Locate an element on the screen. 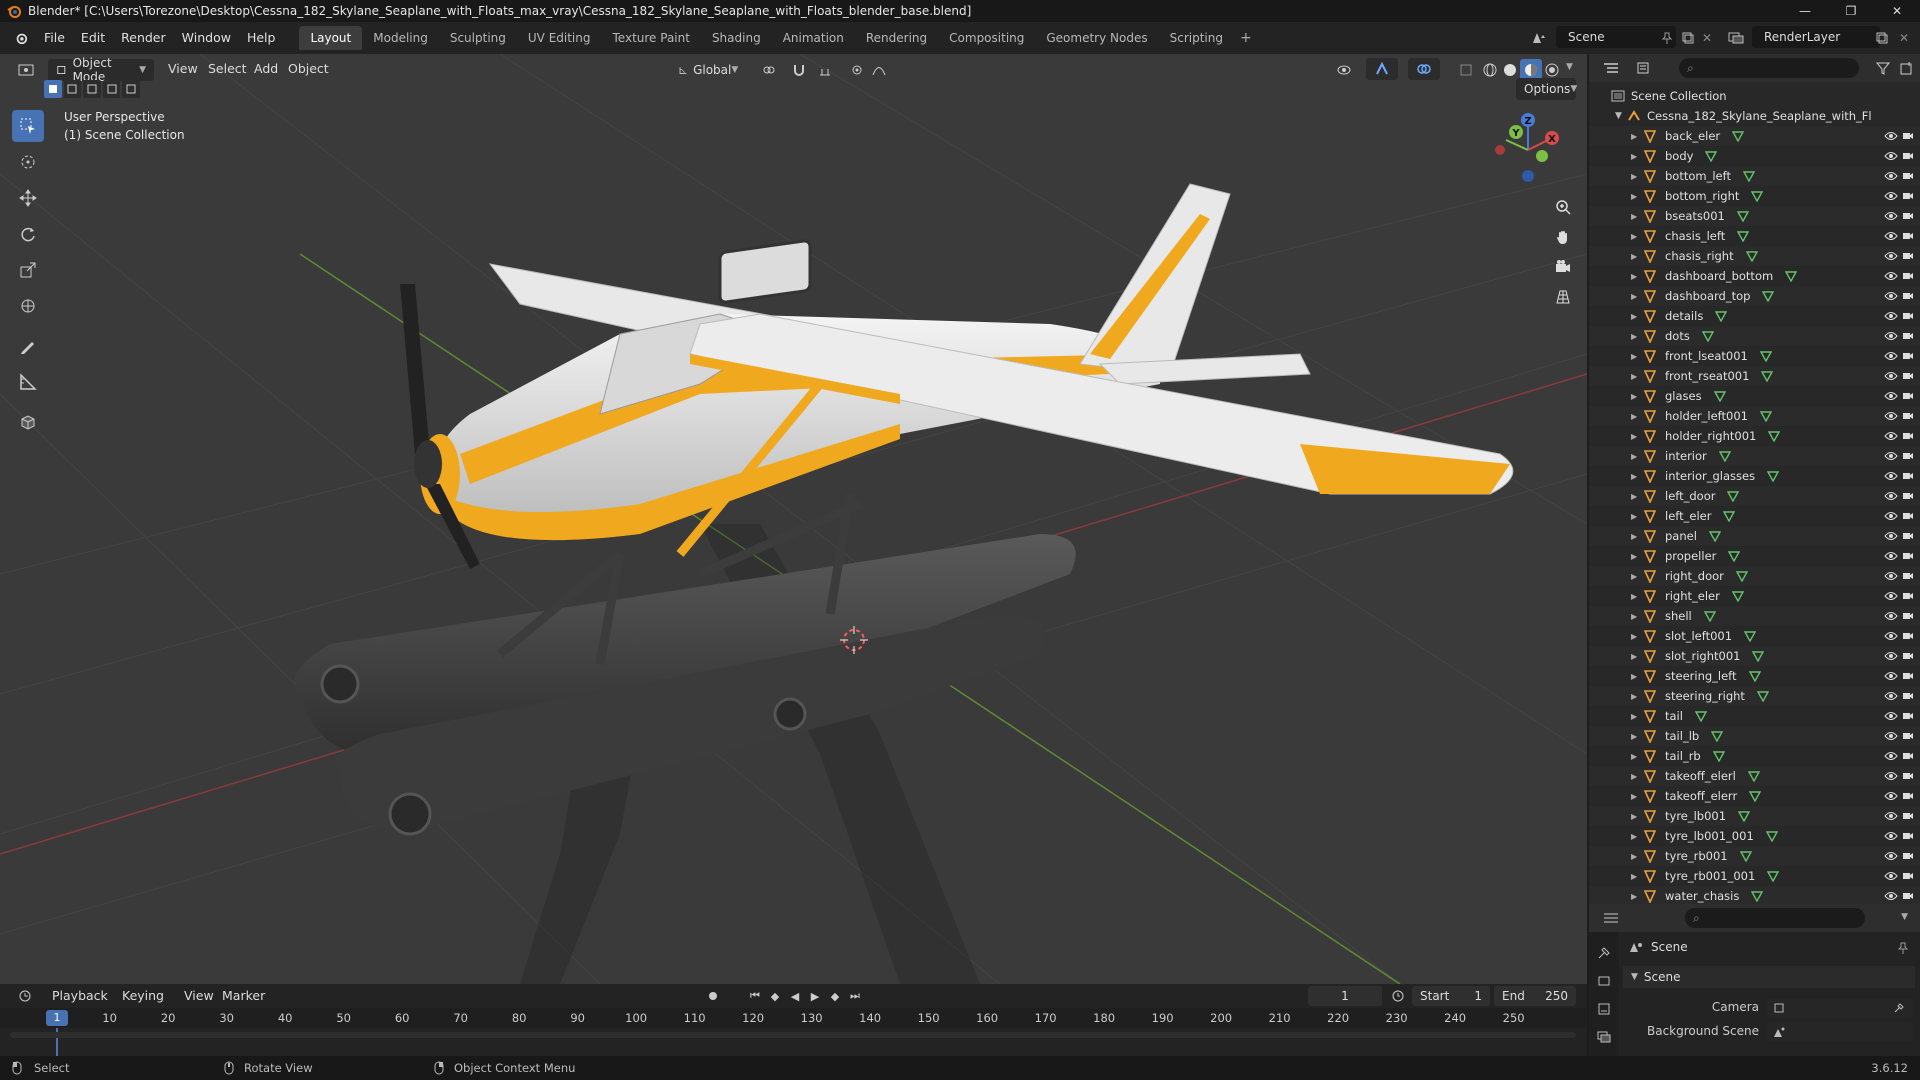 This screenshot has width=1920, height=1080. outliner-object-row: ▶ left_door is located at coordinates (1754, 496).